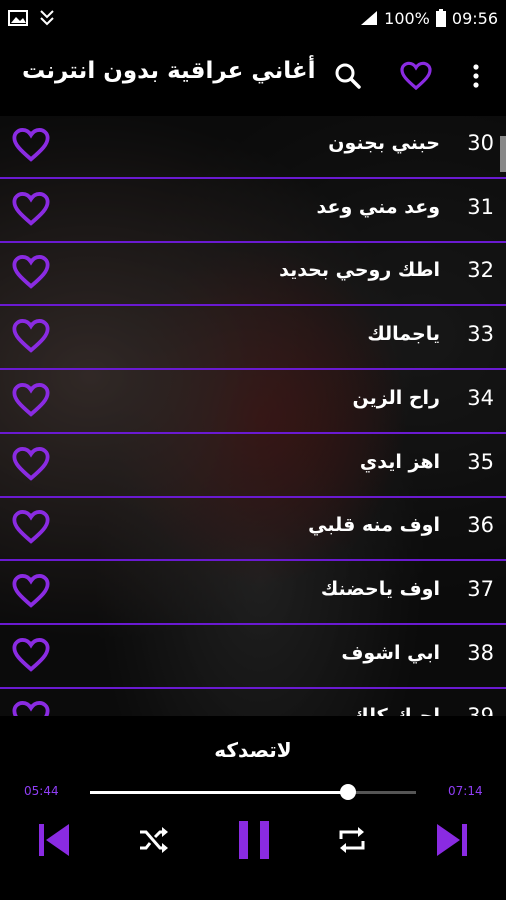  What do you see at coordinates (253, 702) in the screenshot?
I see `song-row: احبك كلك 39` at bounding box center [253, 702].